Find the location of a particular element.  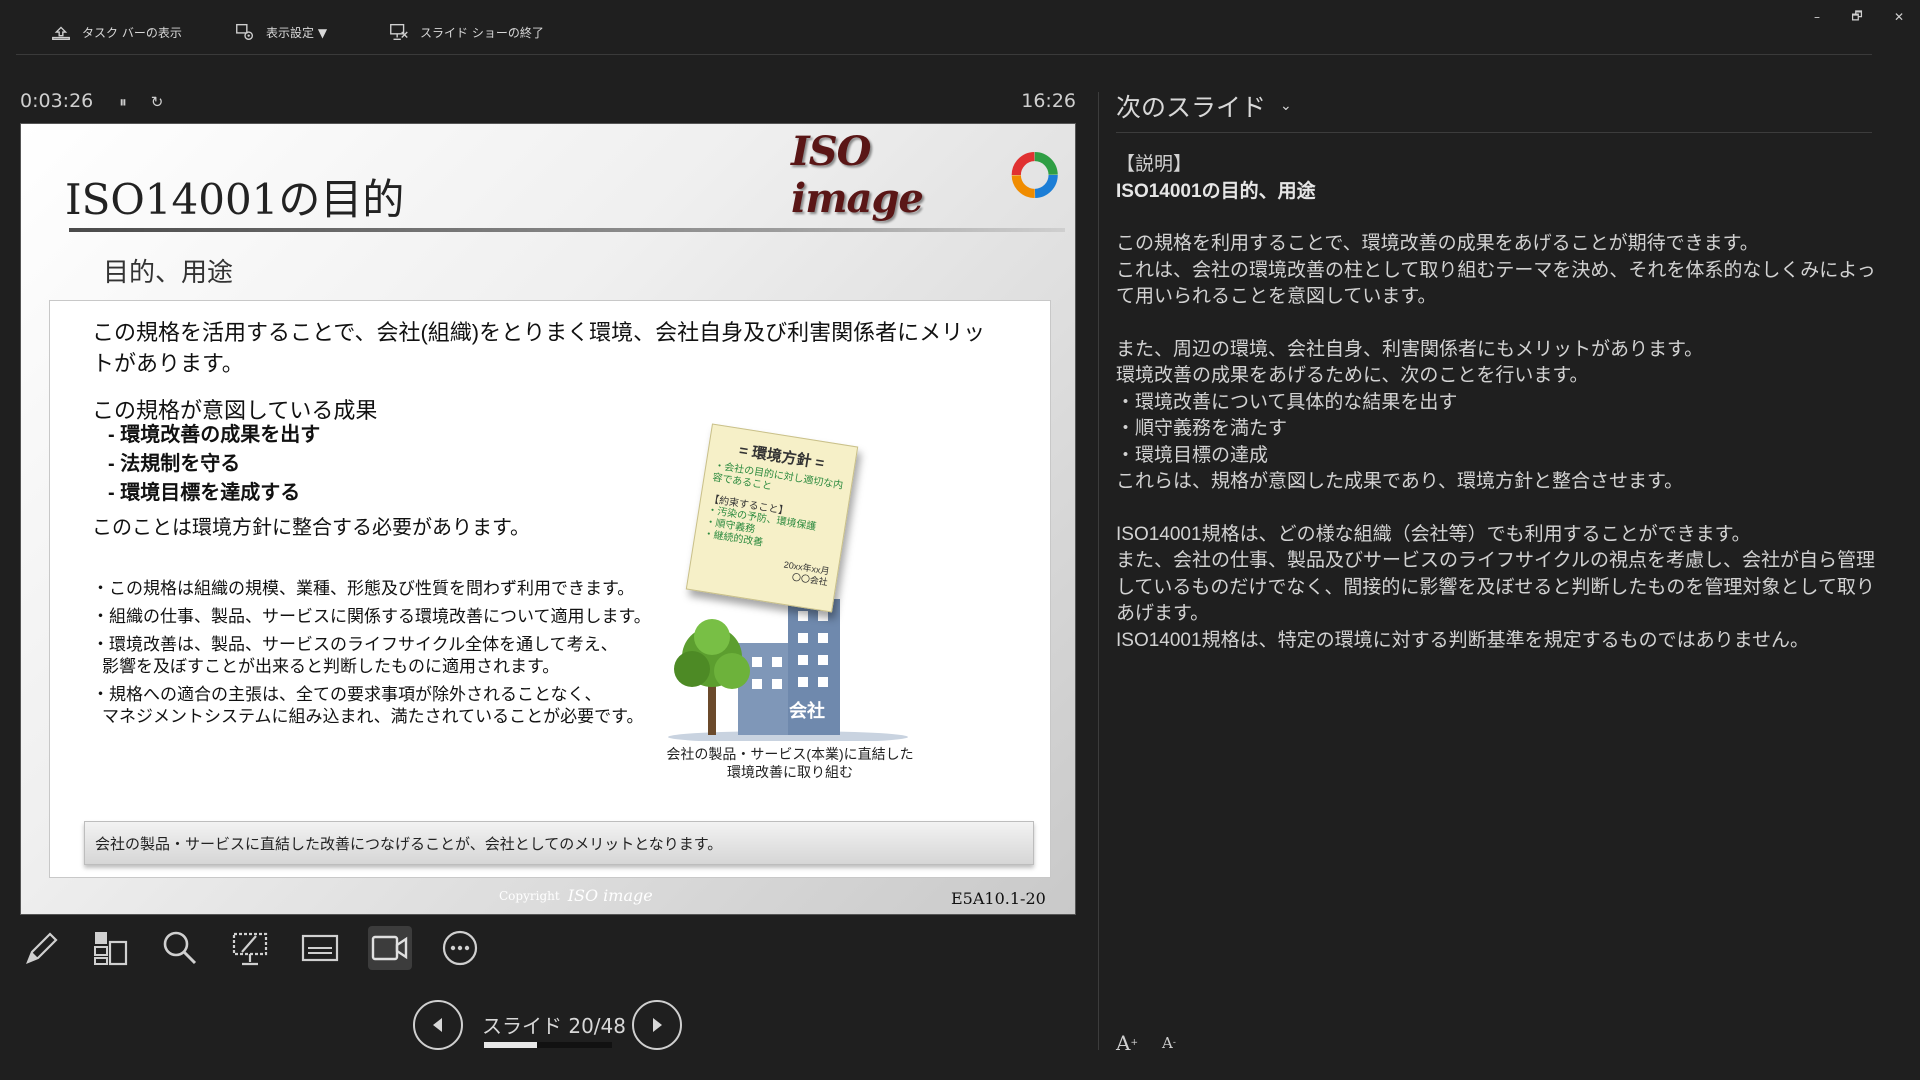

chevron-down-icon: ⌄ is located at coordinates (1286, 106).